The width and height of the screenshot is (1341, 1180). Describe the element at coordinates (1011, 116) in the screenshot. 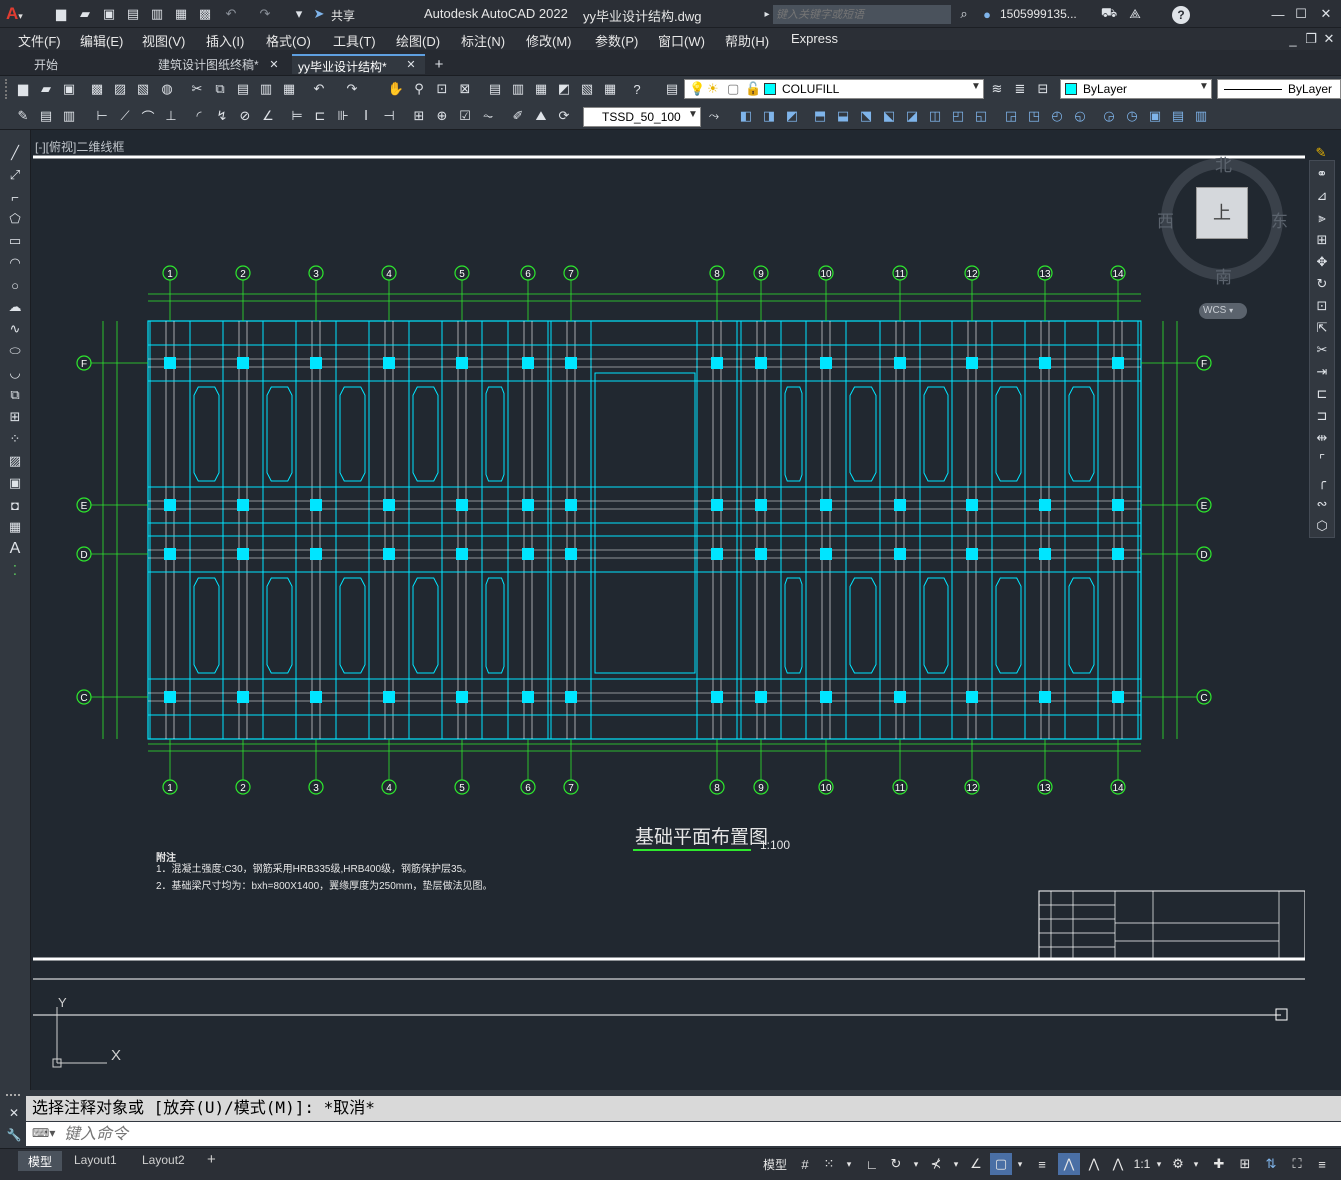

I see `imprint-icon: ◲` at that location.